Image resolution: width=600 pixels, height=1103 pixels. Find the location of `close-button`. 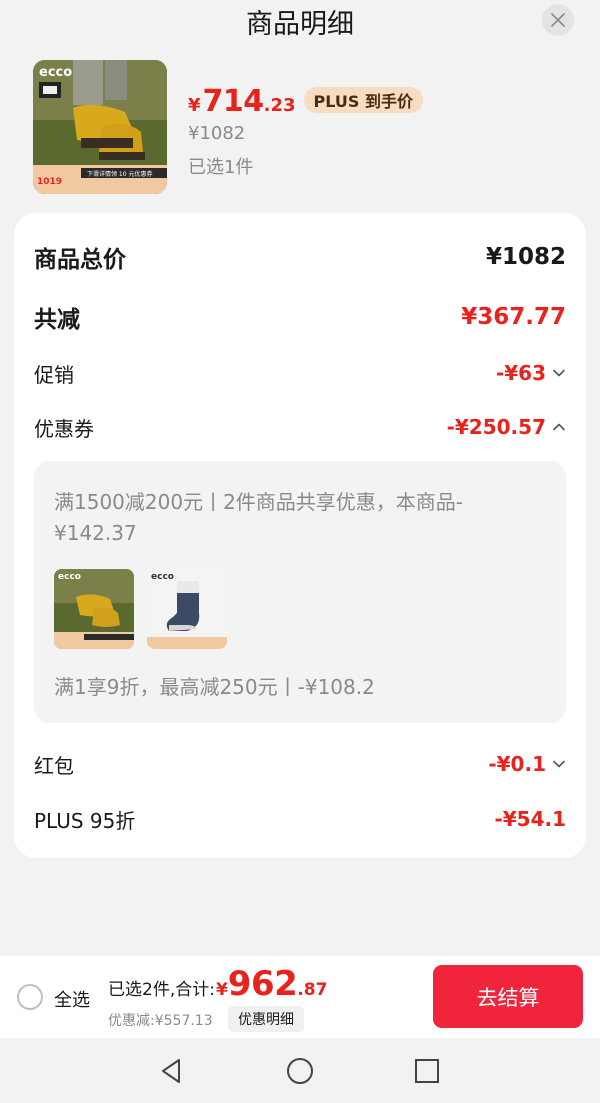

close-button is located at coordinates (558, 20).